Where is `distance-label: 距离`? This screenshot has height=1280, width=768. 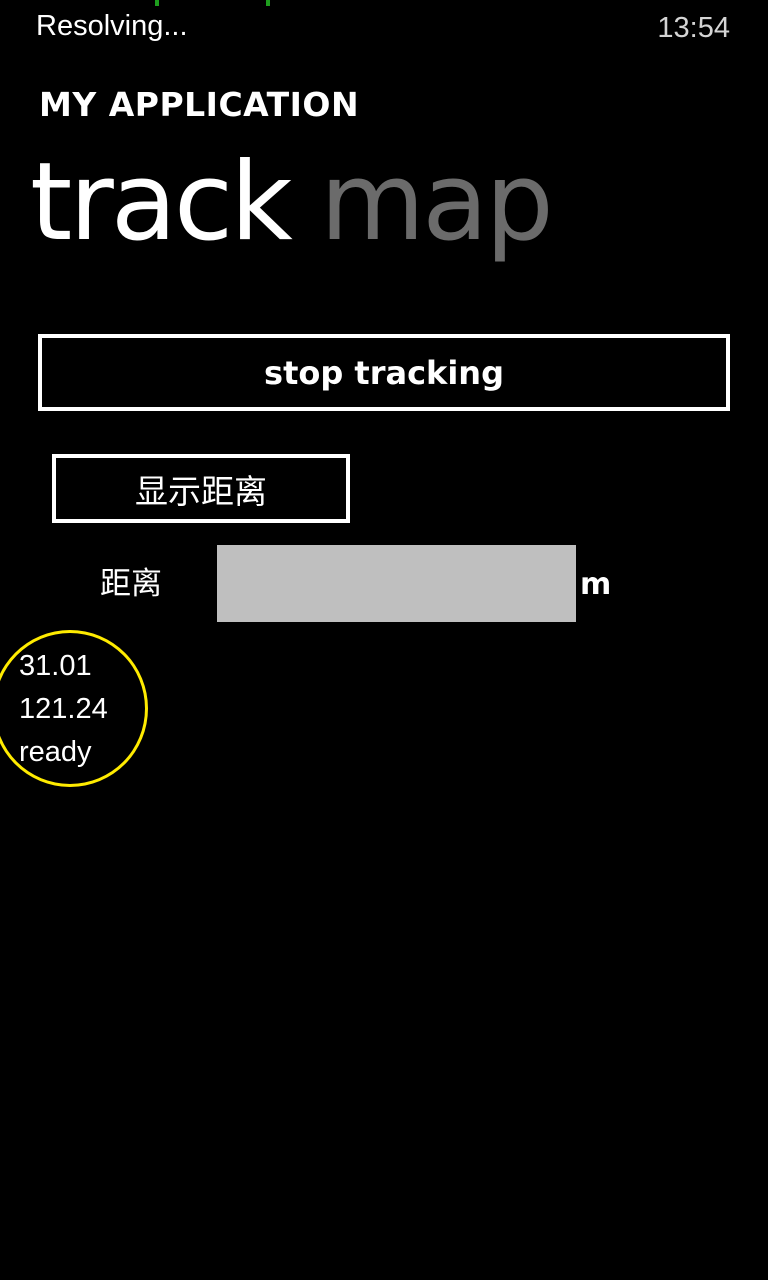
distance-label: 距离 is located at coordinates (131, 584).